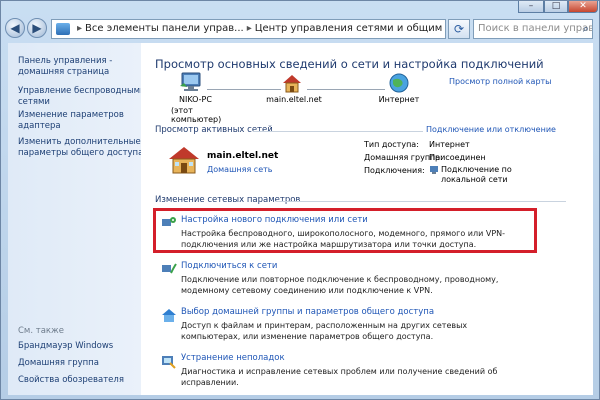  Describe the element at coordinates (556, 7) in the screenshot. I see `maximize-button: □` at that location.